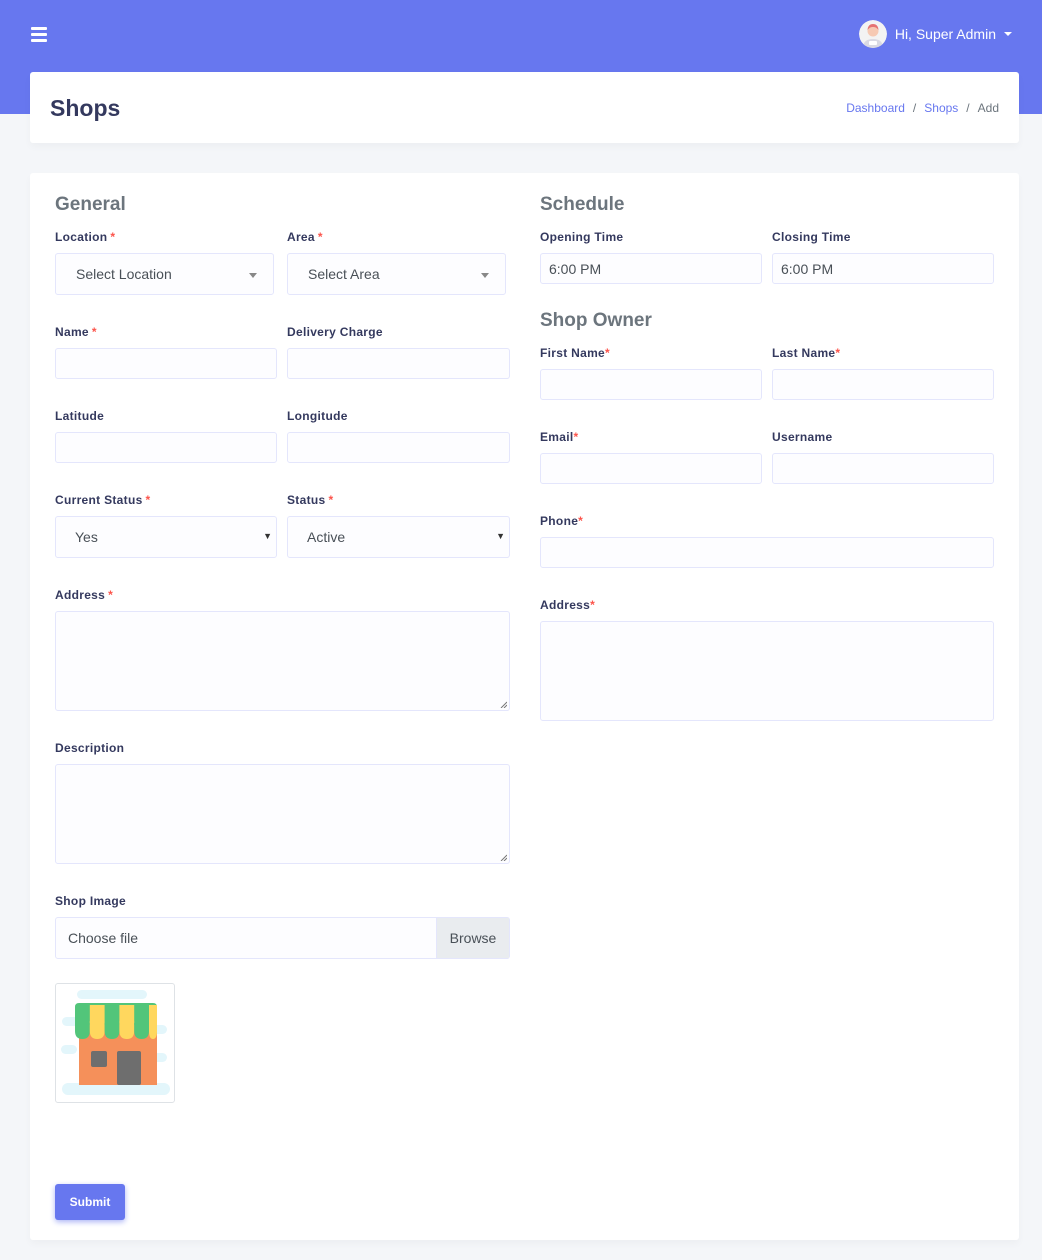 The width and height of the screenshot is (1042, 1260). Describe the element at coordinates (883, 468) in the screenshot. I see `username-input` at that location.